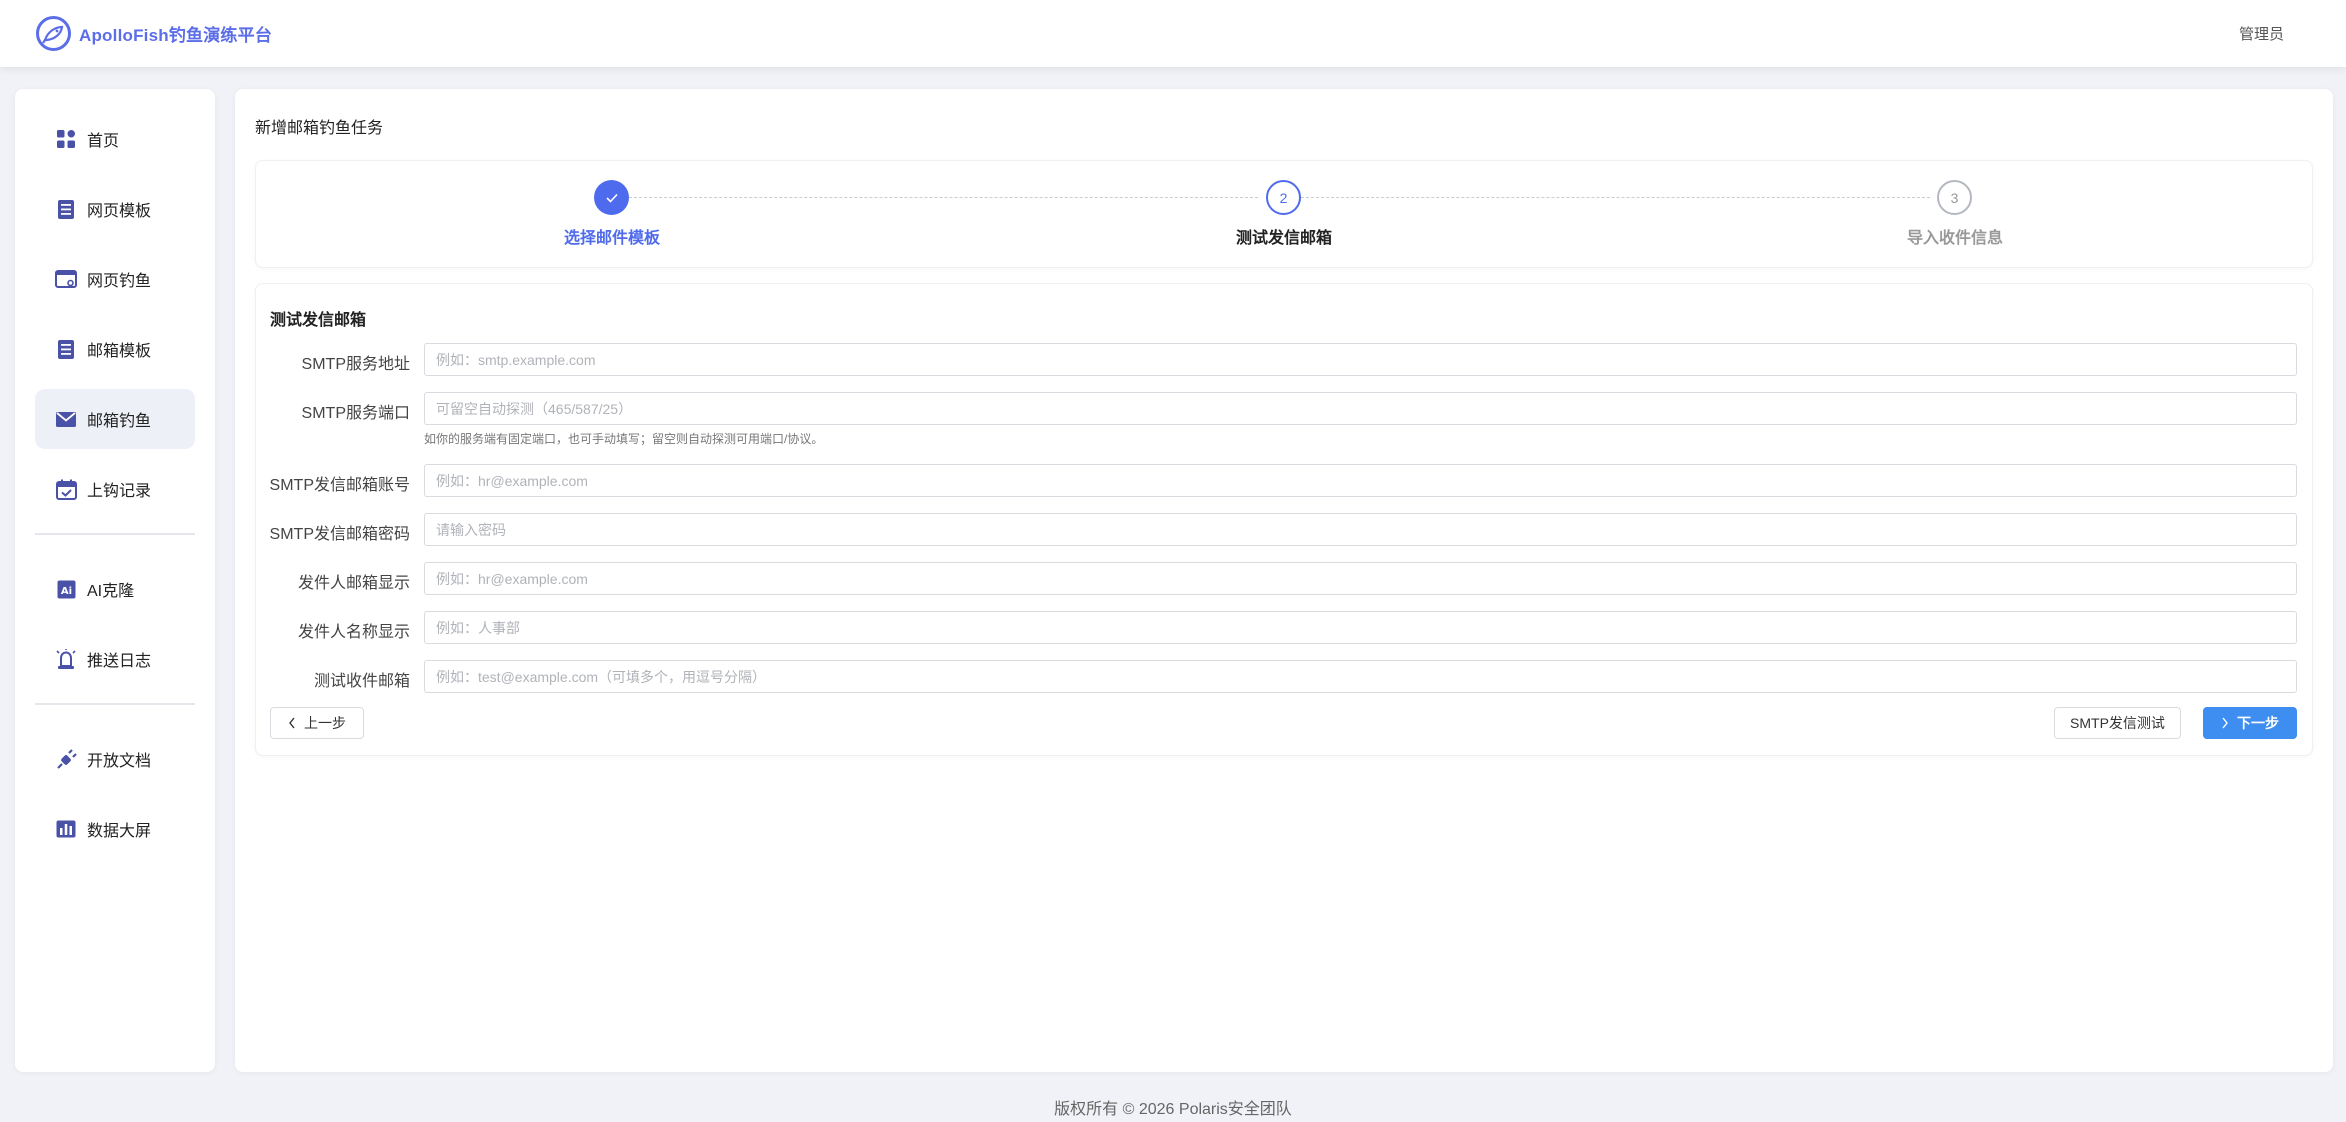 Image resolution: width=2346 pixels, height=1122 pixels. Describe the element at coordinates (2225, 723) in the screenshot. I see `chevron-right-icon` at that location.